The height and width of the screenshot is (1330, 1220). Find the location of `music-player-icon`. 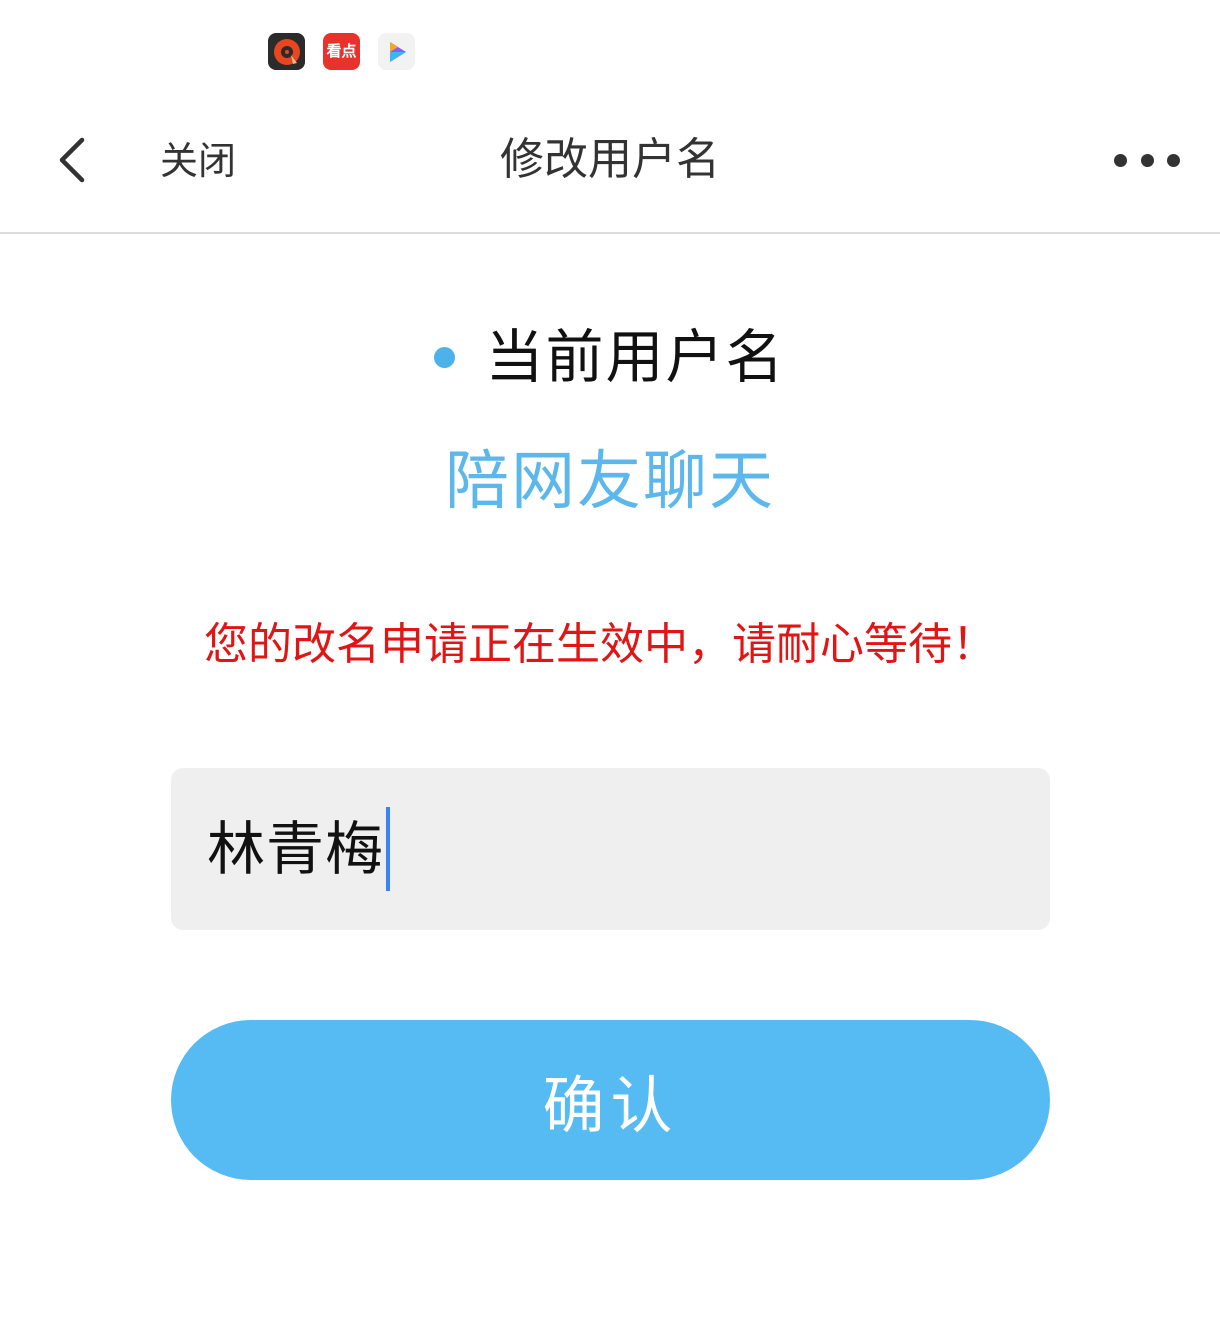

music-player-icon is located at coordinates (286, 51).